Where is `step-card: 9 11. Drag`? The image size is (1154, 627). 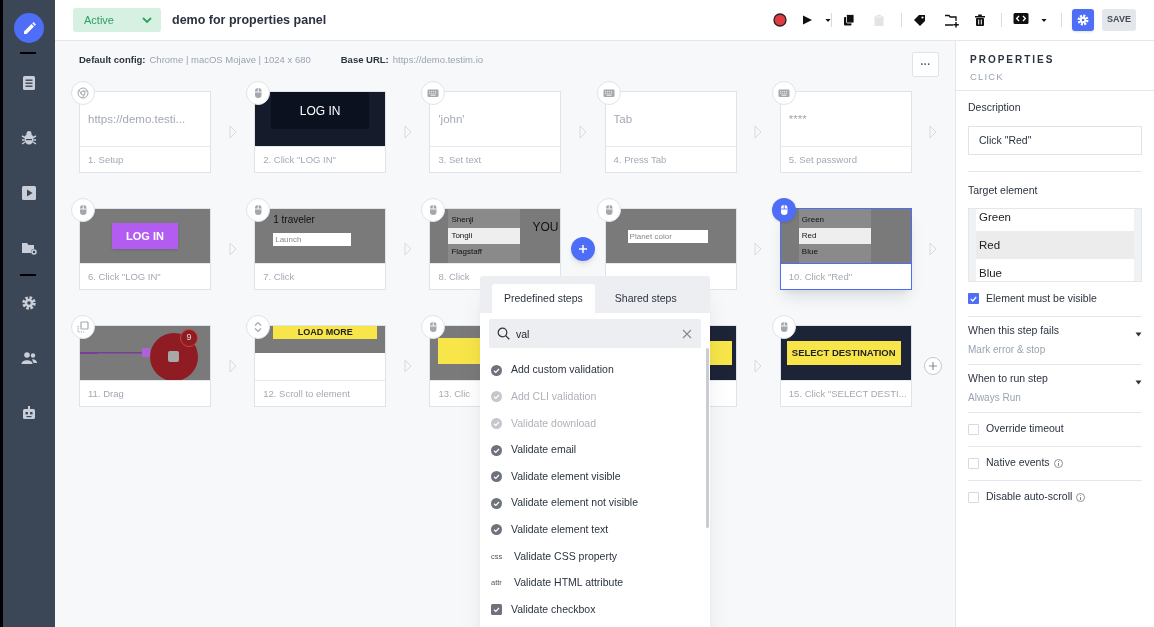 step-card: 9 11. Drag is located at coordinates (145, 366).